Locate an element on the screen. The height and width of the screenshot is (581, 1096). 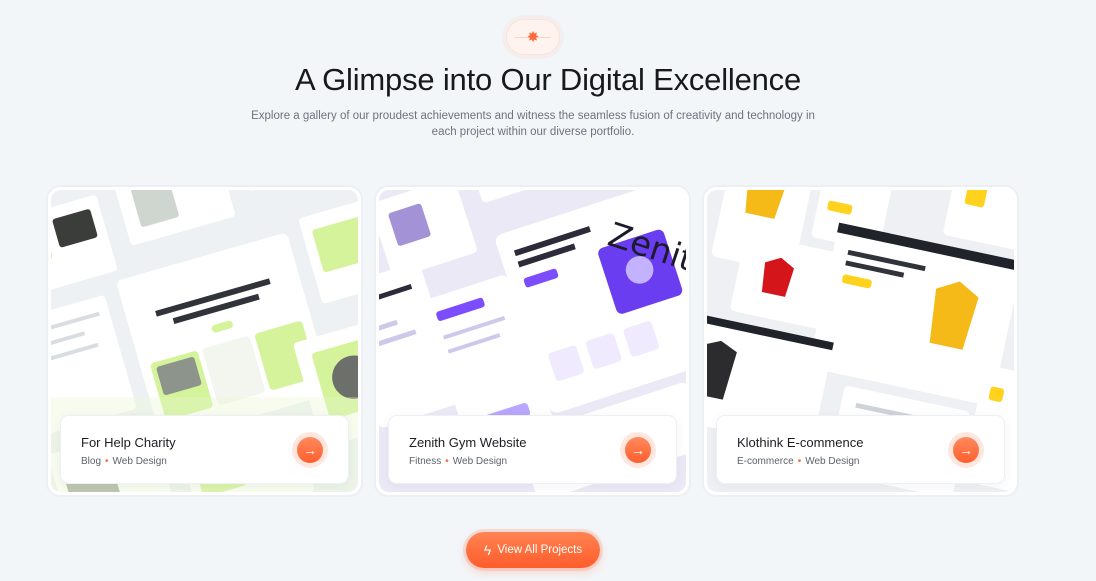
project-info-panel: For Help Charity Blog • Web Design → is located at coordinates (204, 449).